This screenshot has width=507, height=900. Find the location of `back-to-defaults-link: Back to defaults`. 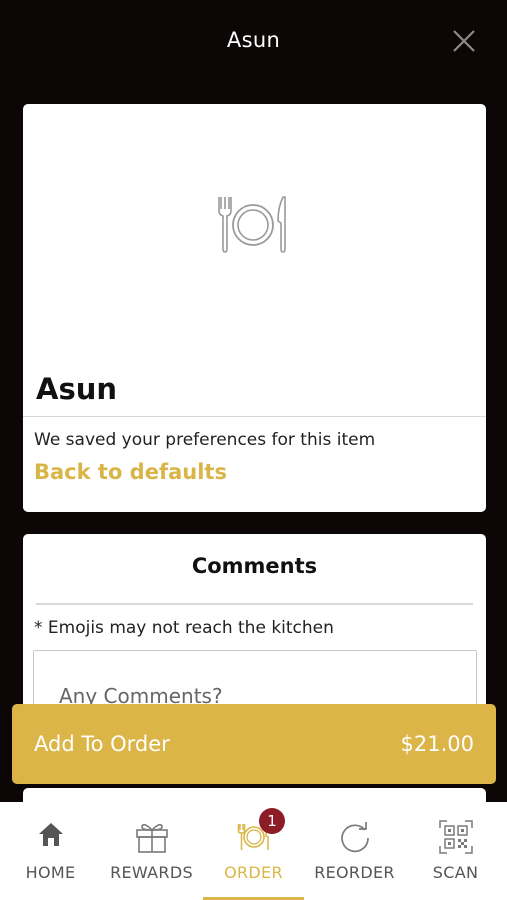

back-to-defaults-link: Back to defaults is located at coordinates (130, 472).